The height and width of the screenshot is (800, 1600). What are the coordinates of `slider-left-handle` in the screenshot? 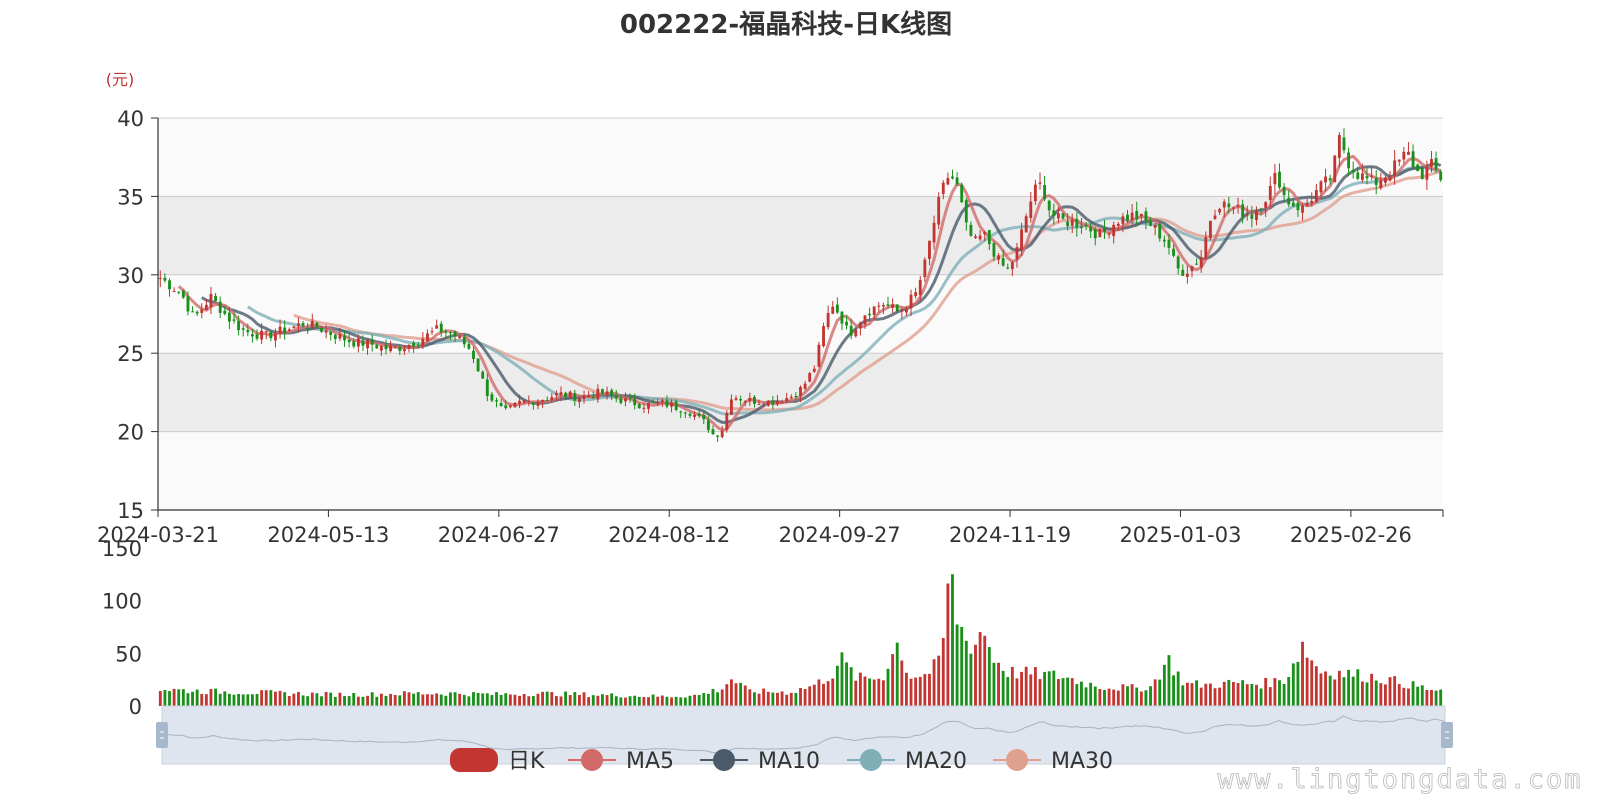 It's located at (162, 735).